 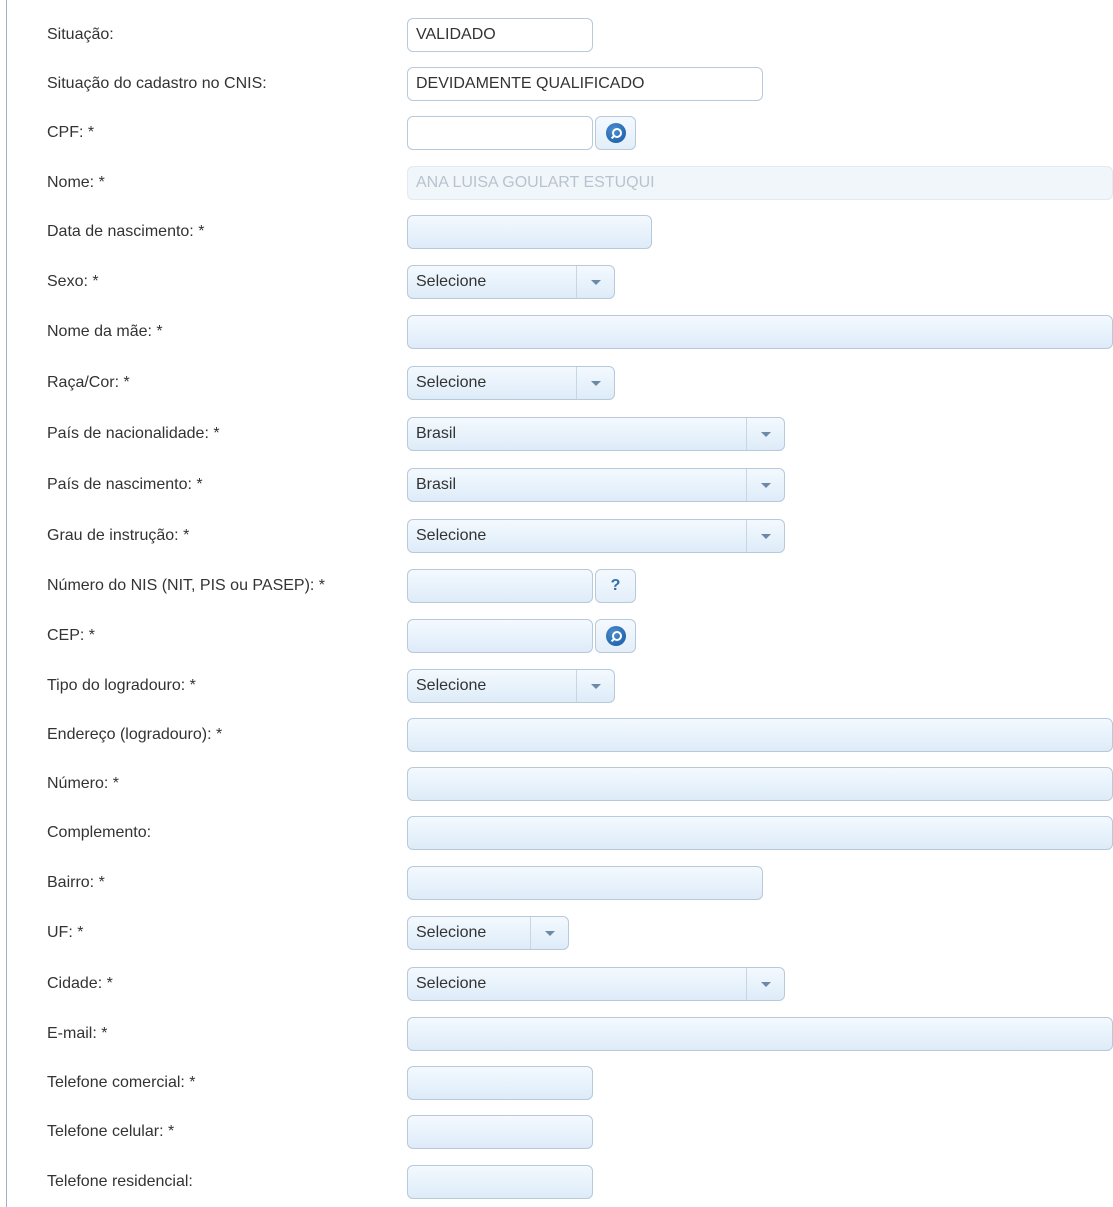 I want to click on row-endereco: Endereço (logradouro): *, so click(x=556, y=735).